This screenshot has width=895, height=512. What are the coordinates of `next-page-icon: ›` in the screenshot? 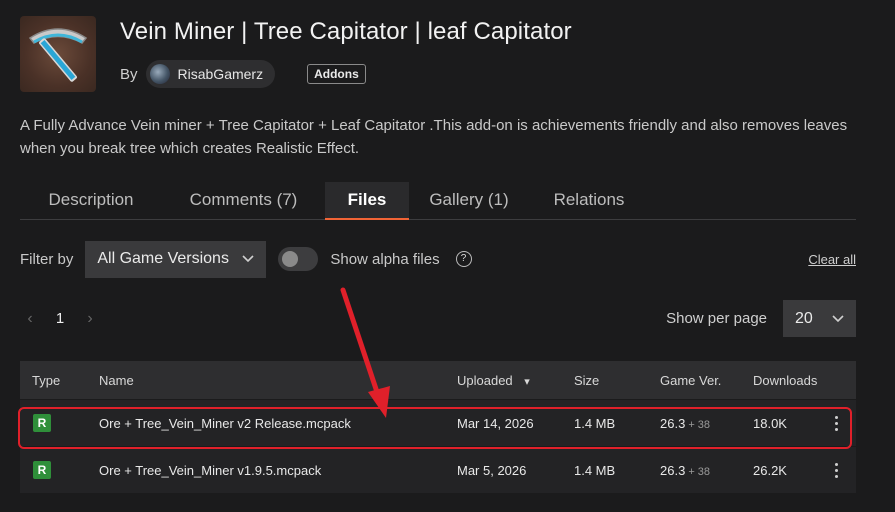 It's located at (90, 319).